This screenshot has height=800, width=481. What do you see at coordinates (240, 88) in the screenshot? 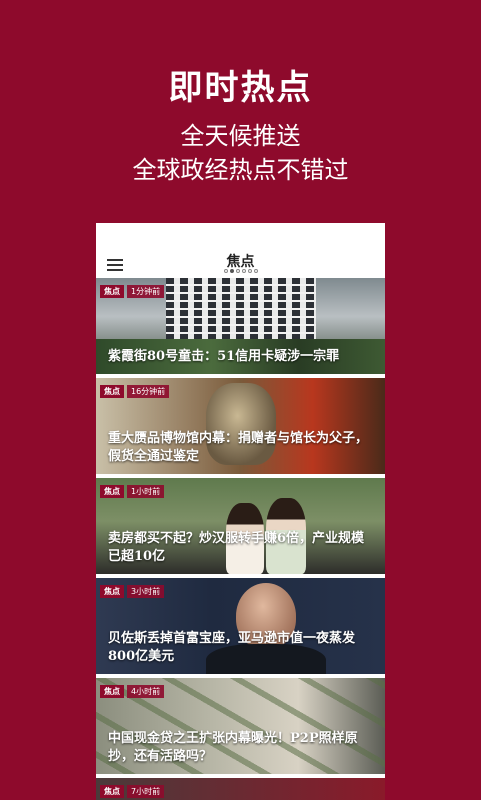
I see `promo-title: 即时热点` at bounding box center [240, 88].